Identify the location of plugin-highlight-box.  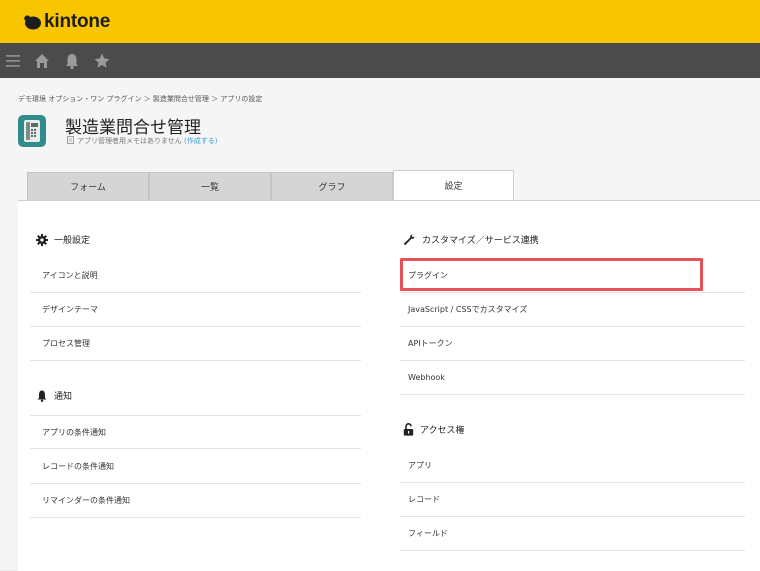
(551, 274).